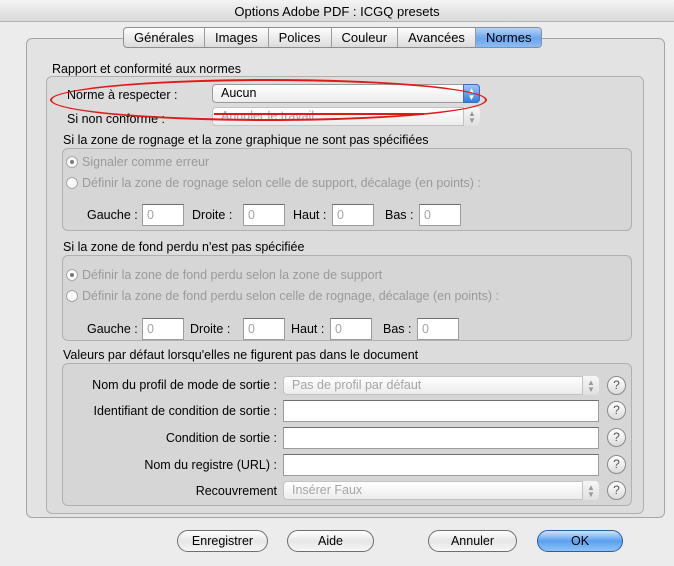 This screenshot has width=674, height=566. Describe the element at coordinates (221, 438) in the screenshot. I see `output-condition-label: Condition de sortie :` at that location.